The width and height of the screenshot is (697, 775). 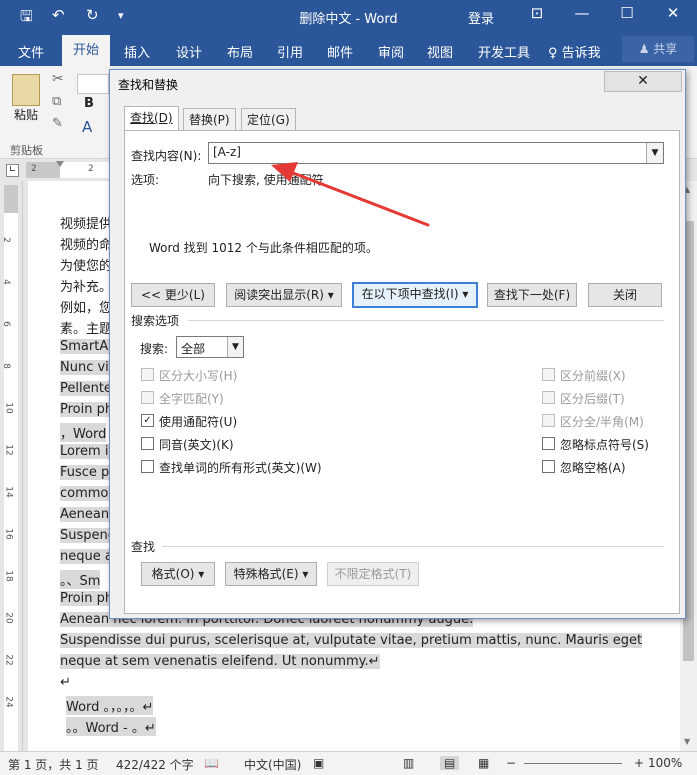 I want to click on checkbox-label: 忽略空格(A), so click(x=593, y=467).